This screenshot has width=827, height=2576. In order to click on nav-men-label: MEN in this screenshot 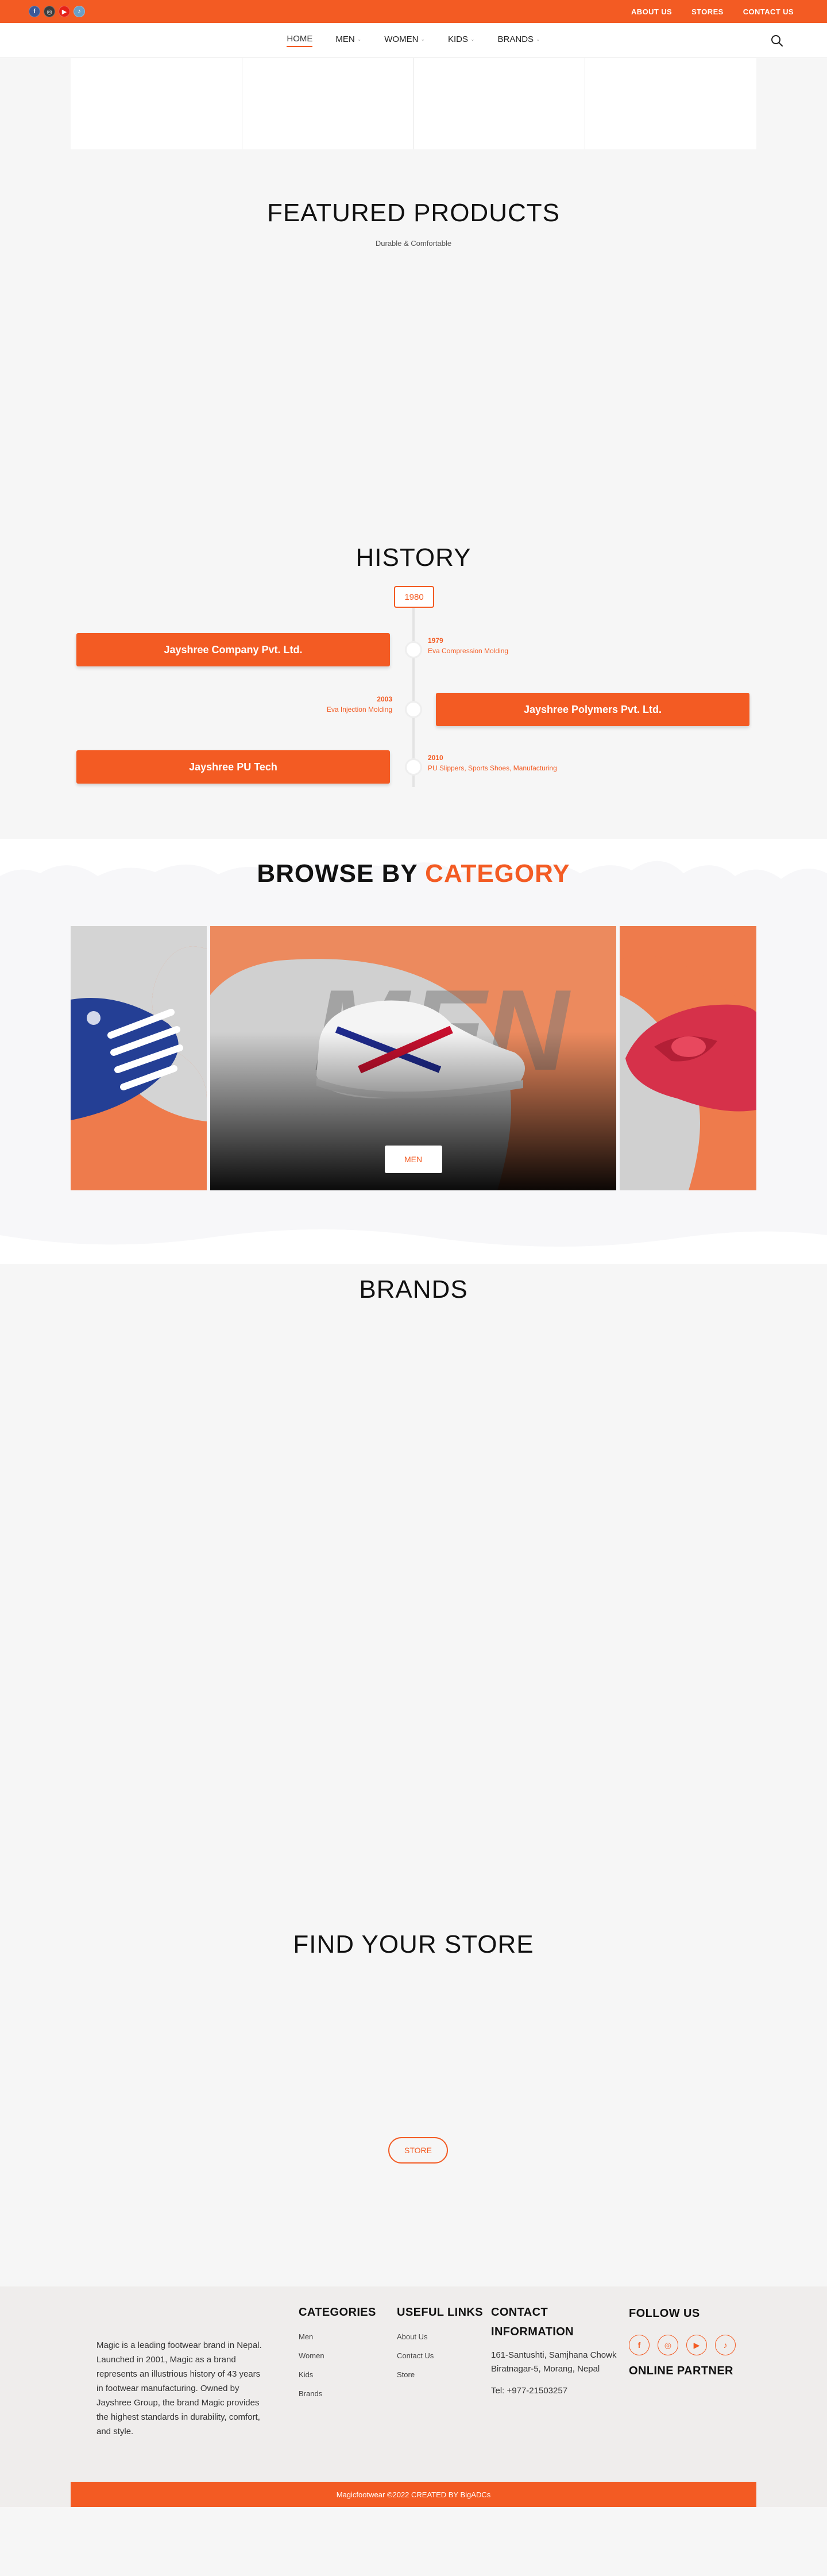, I will do `click(345, 39)`.